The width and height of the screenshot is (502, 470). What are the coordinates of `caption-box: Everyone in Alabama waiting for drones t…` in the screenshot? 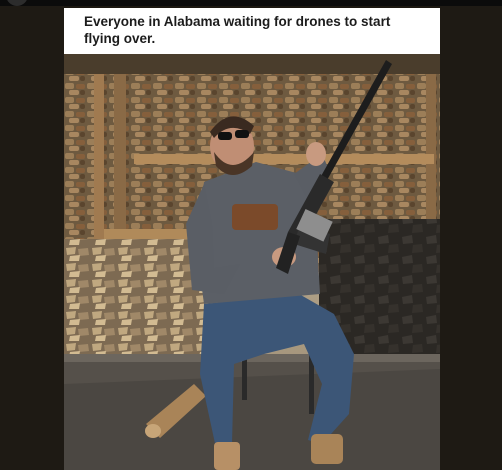 It's located at (252, 31).